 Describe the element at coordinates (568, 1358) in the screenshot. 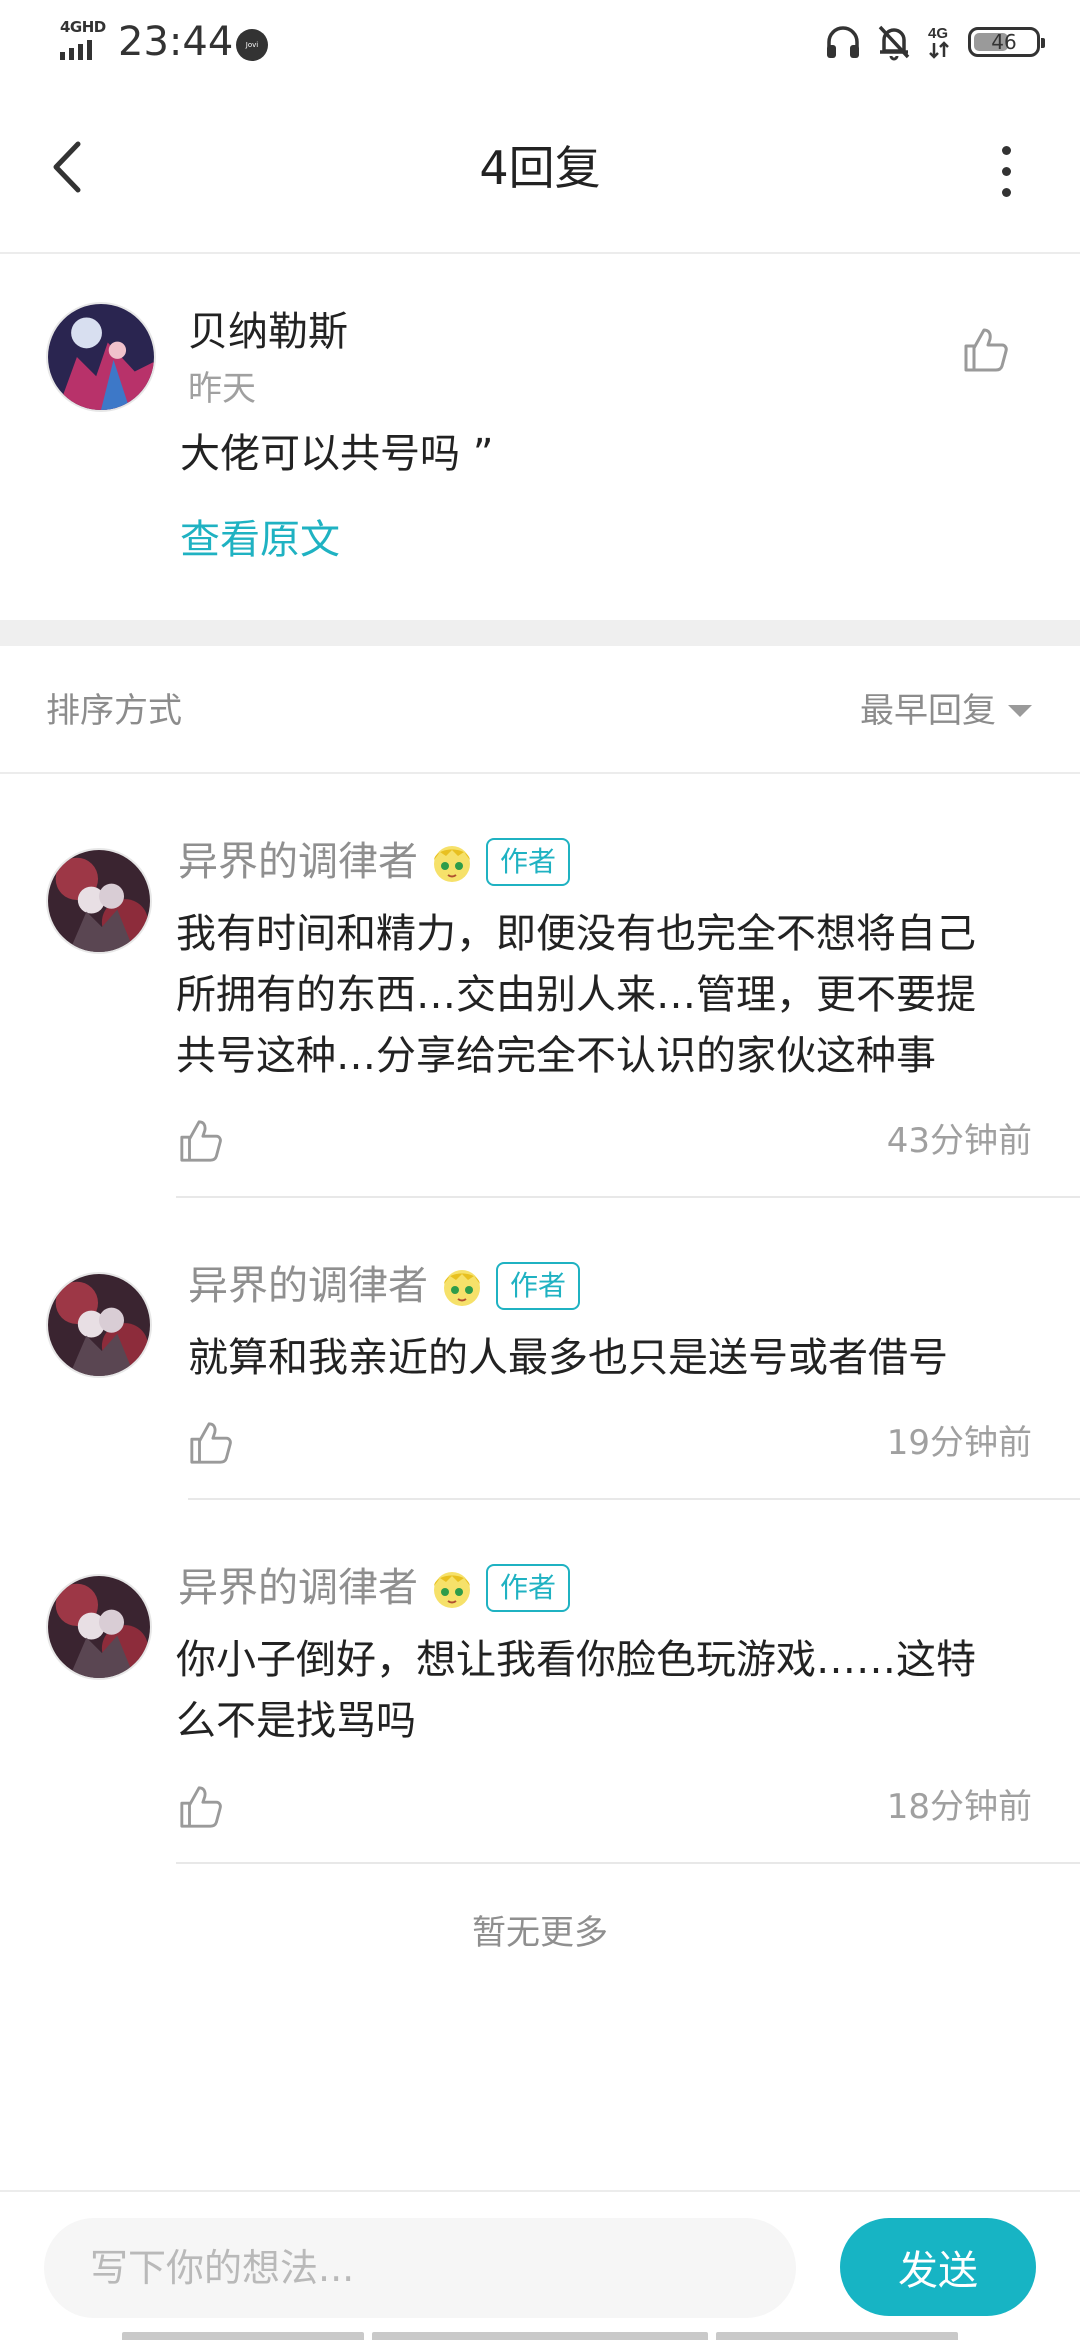

I see `reply-text: 就算和我亲近的人最多也只是送号或者借号` at that location.